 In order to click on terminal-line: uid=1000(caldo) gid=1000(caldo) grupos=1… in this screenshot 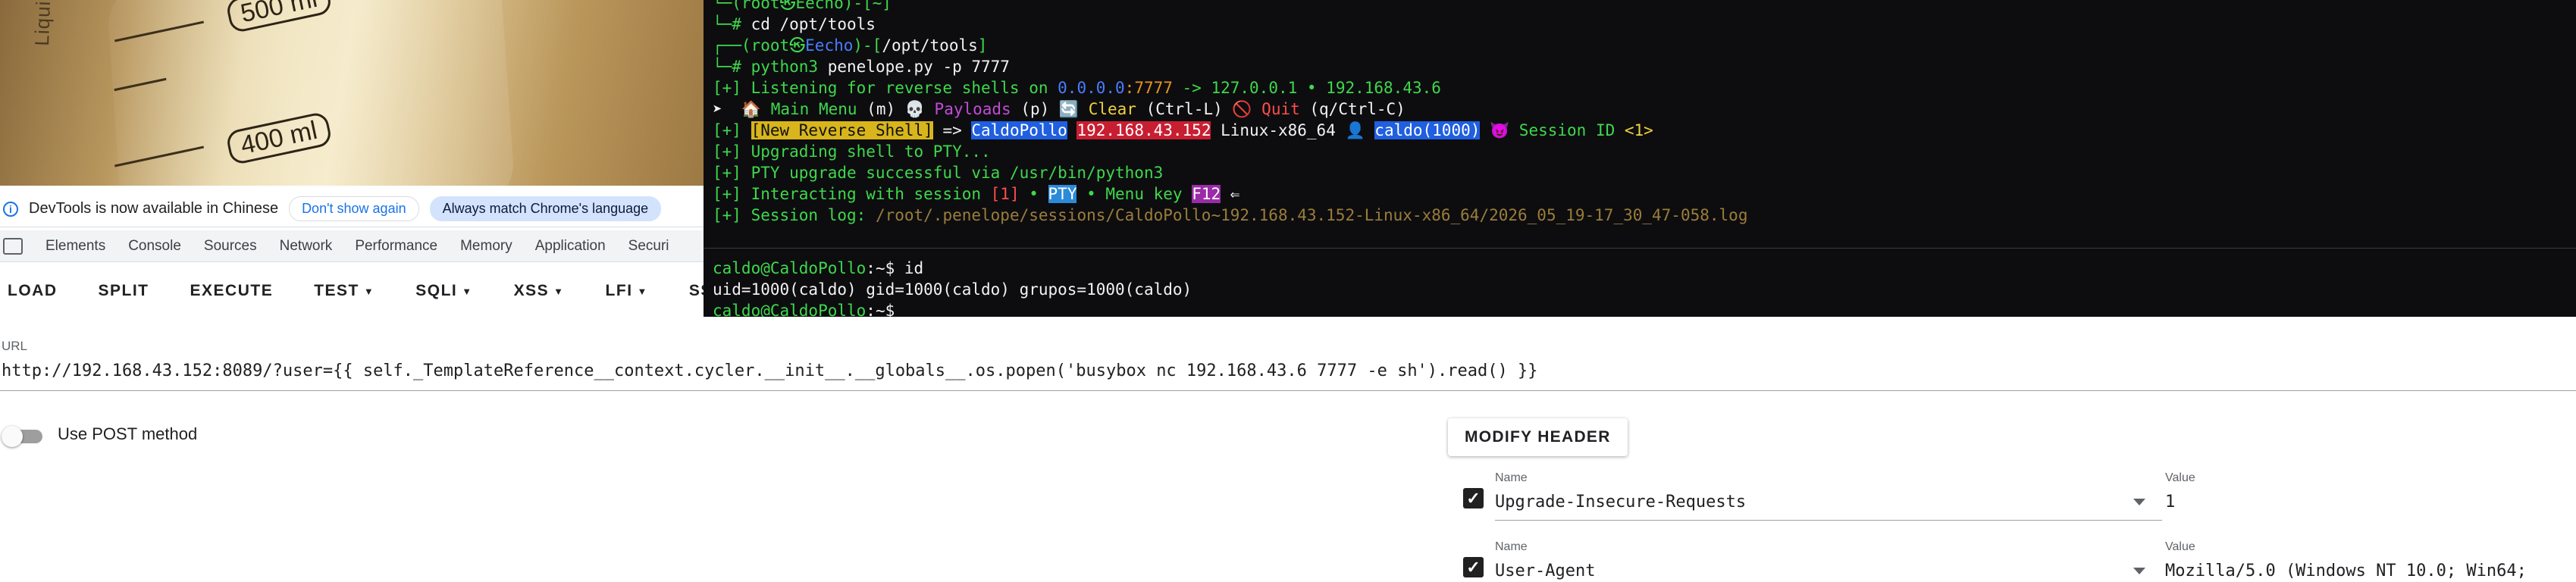, I will do `click(952, 289)`.